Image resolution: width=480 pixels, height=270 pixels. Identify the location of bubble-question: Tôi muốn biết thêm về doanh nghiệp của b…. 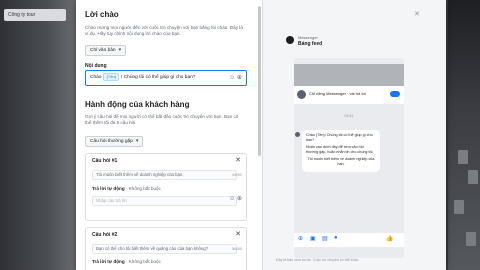
(341, 162).